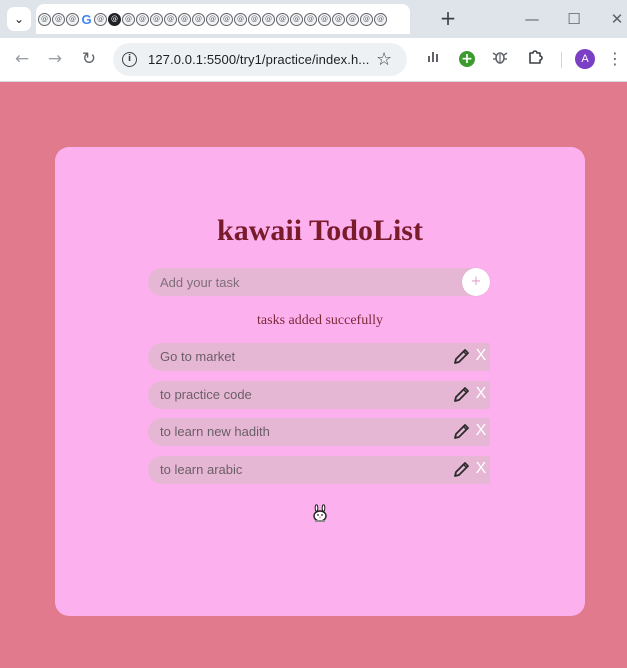 Image resolution: width=627 pixels, height=668 pixels. Describe the element at coordinates (467, 59) in the screenshot. I see `plus-circle-icon: +` at that location.